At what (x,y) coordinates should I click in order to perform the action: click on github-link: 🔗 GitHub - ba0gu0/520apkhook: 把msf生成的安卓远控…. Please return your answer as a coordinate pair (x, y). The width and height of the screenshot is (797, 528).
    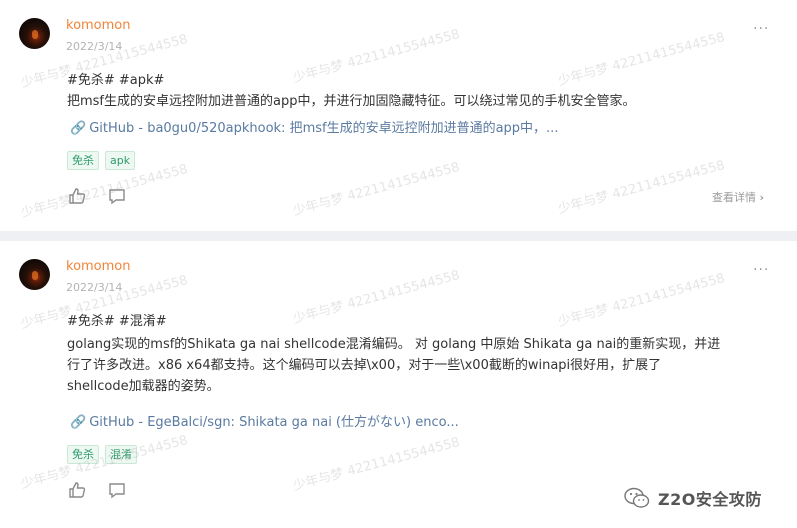
    Looking at the image, I should click on (314, 126).